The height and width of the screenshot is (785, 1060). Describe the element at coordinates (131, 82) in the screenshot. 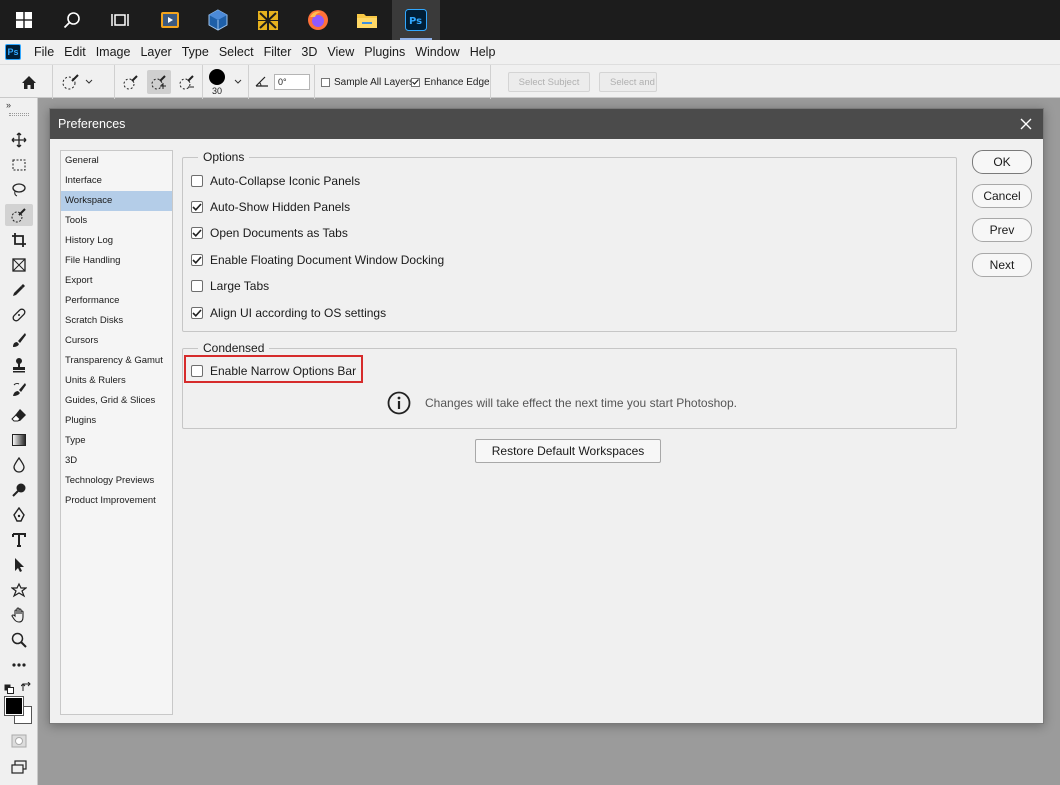

I see `new-selection-icon` at that location.